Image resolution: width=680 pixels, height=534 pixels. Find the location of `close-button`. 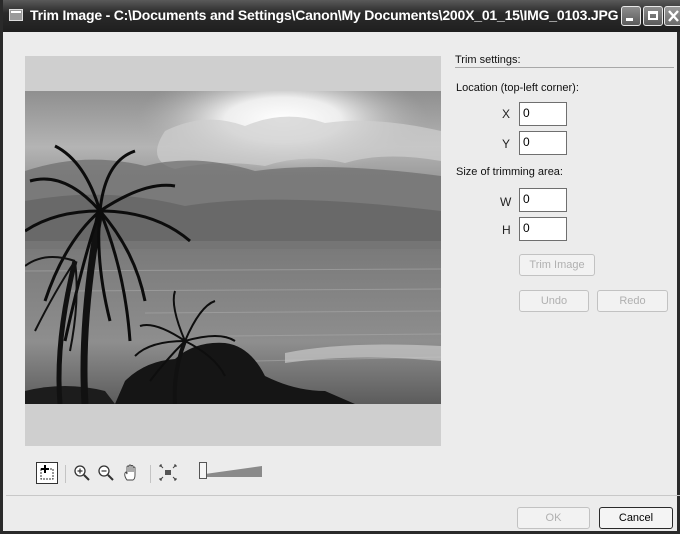

close-button is located at coordinates (672, 16).